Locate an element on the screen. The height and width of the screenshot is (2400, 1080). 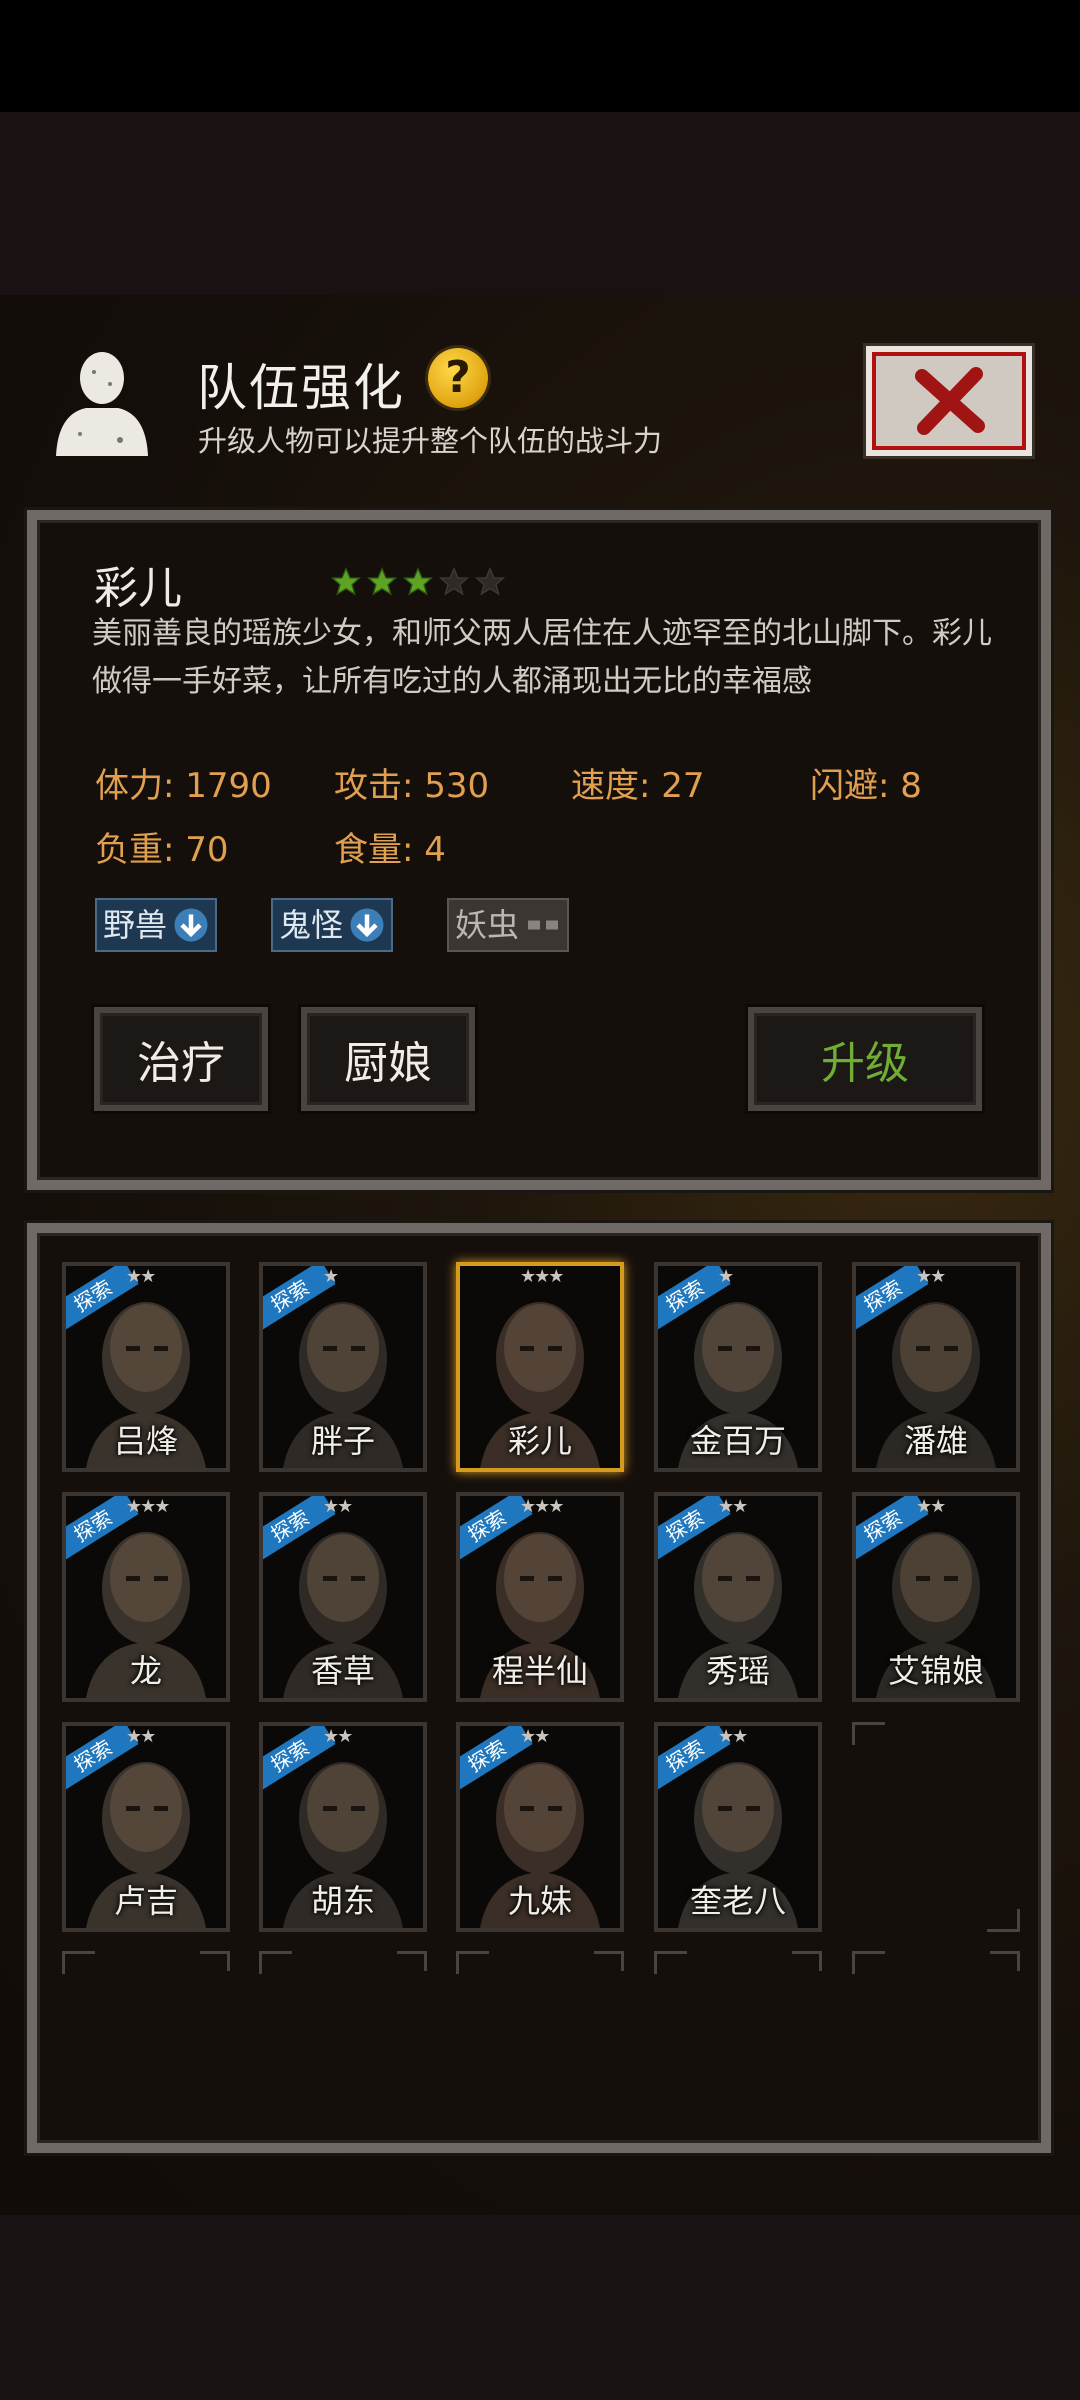
character-star-rating is located at coordinates (418, 582).